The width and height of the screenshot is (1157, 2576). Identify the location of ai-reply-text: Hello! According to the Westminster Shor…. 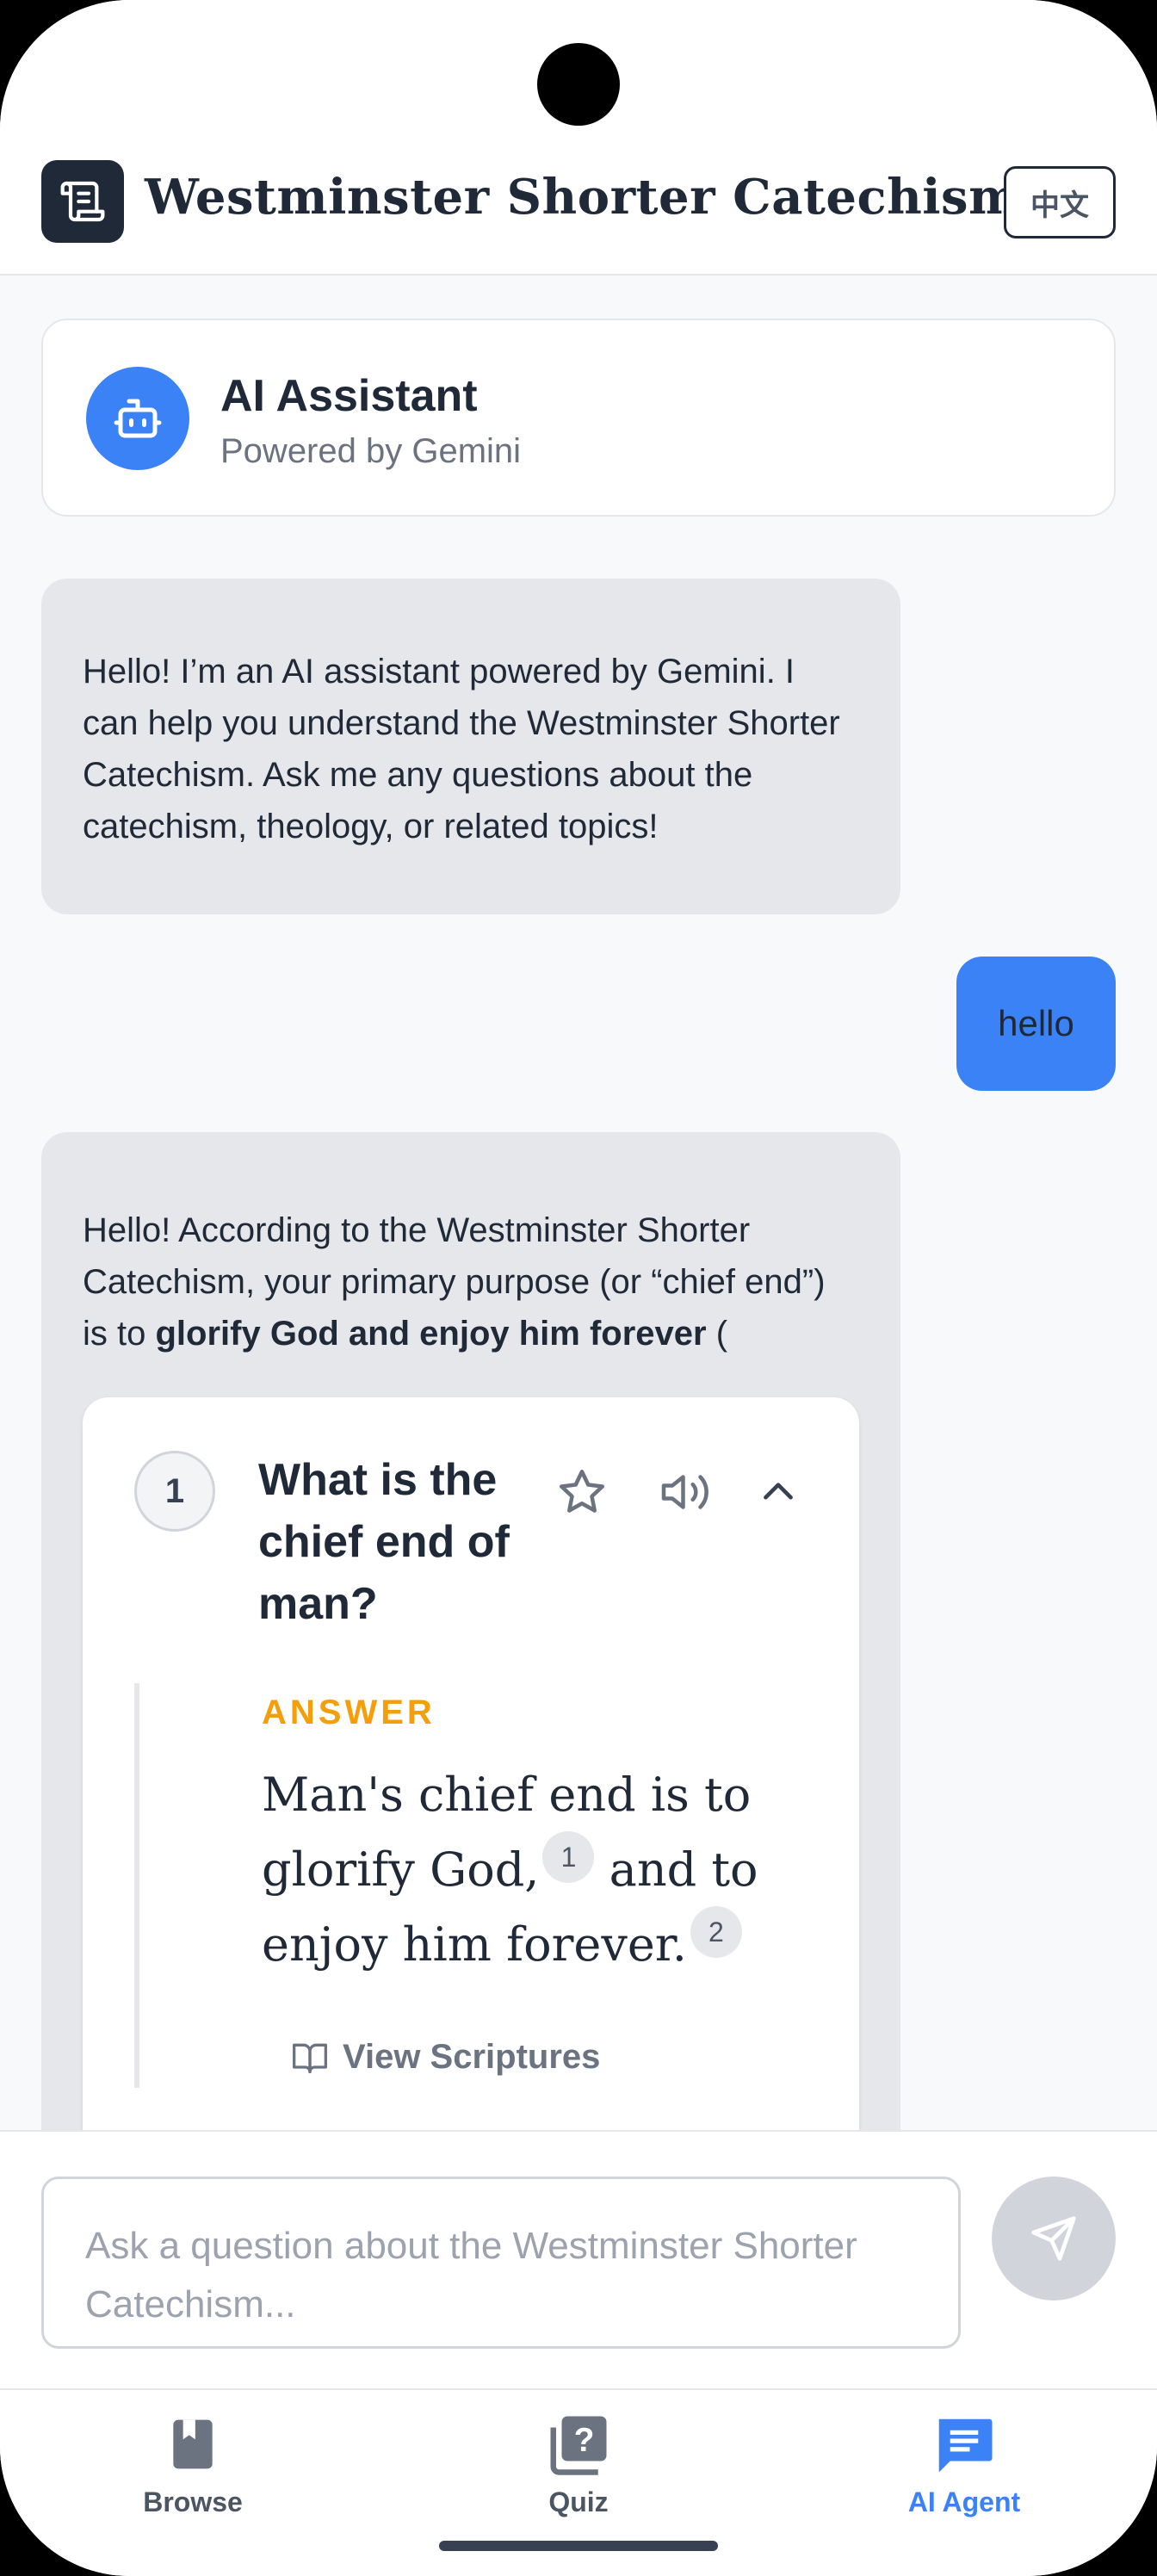
(471, 1281).